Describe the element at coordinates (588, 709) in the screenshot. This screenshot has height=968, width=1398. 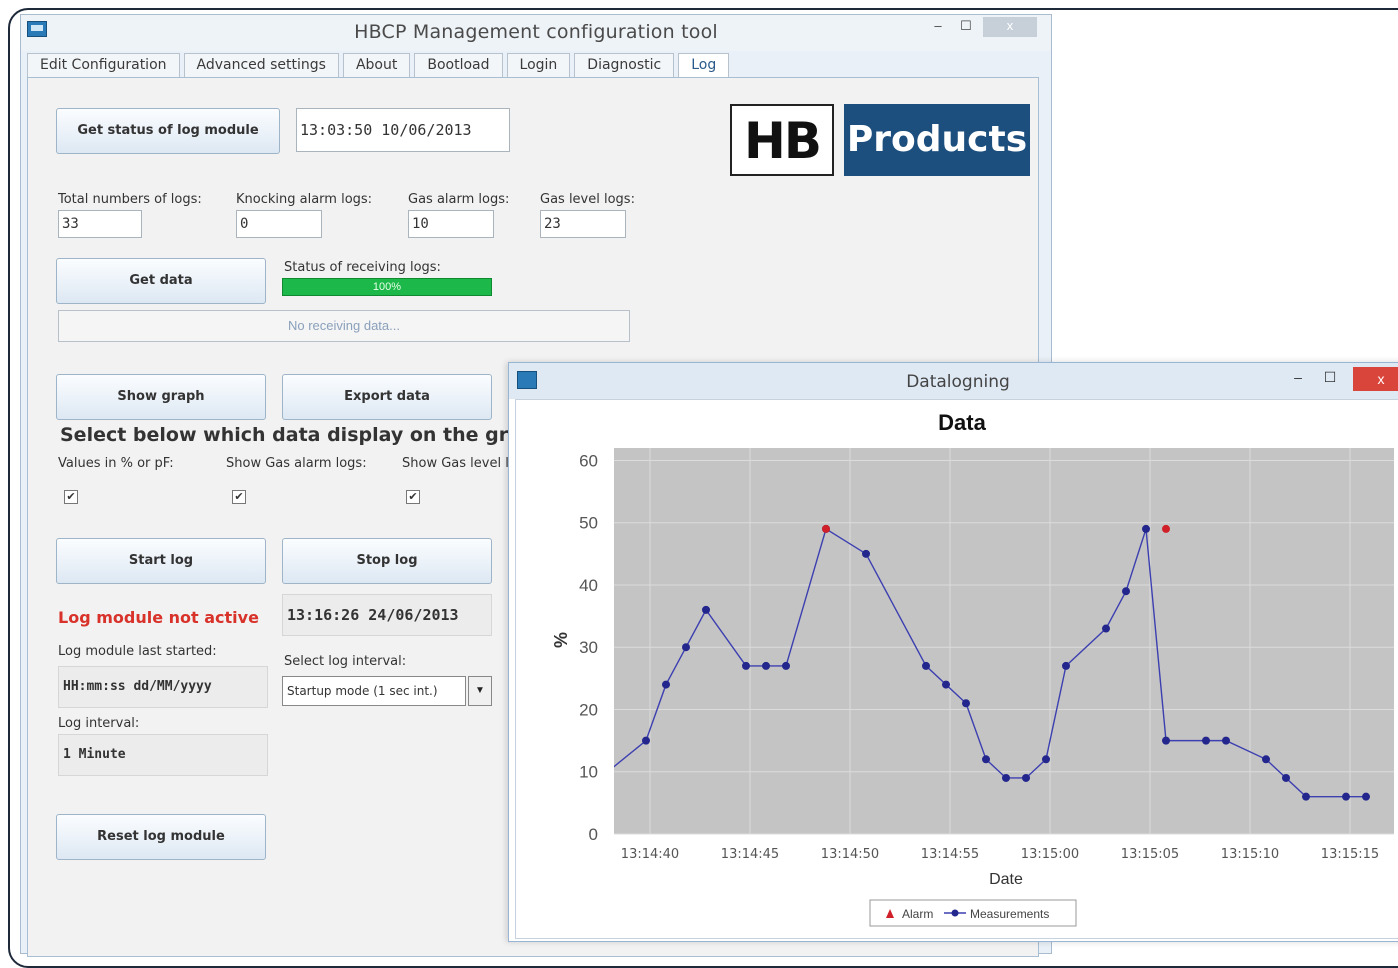
I see `y-tick-label: 20` at that location.